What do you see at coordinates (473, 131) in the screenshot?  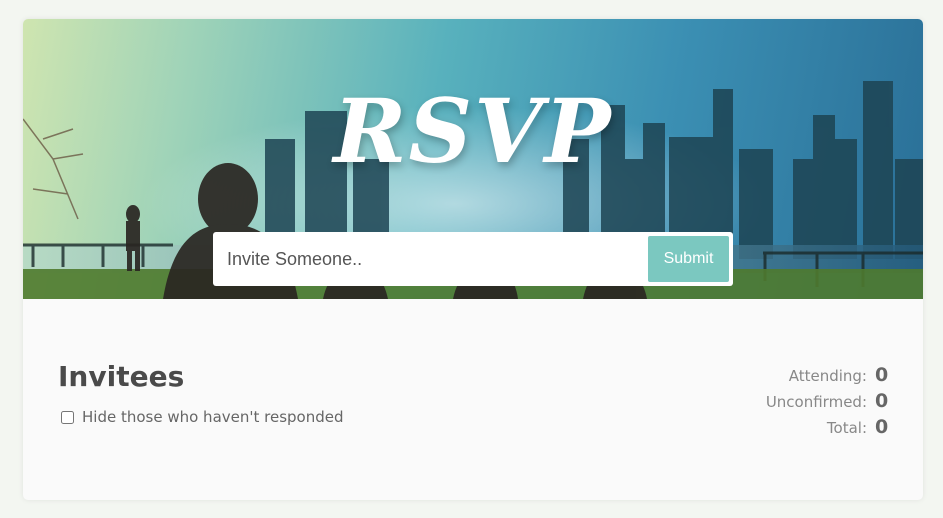 I see `page-title: RSVP` at bounding box center [473, 131].